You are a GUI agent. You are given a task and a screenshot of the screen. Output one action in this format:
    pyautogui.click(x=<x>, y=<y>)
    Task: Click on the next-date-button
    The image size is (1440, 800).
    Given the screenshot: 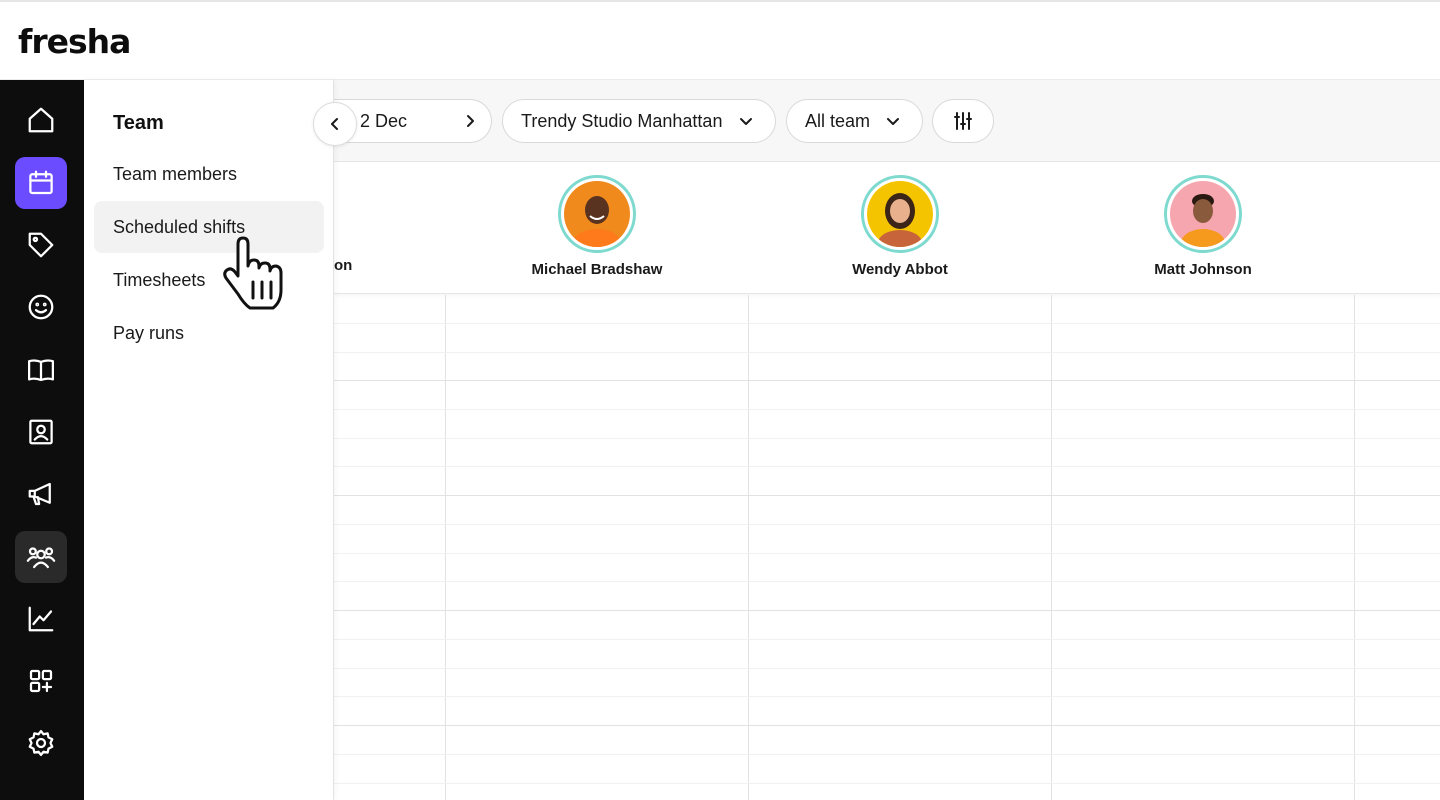 What is the action you would take?
    pyautogui.click(x=470, y=121)
    